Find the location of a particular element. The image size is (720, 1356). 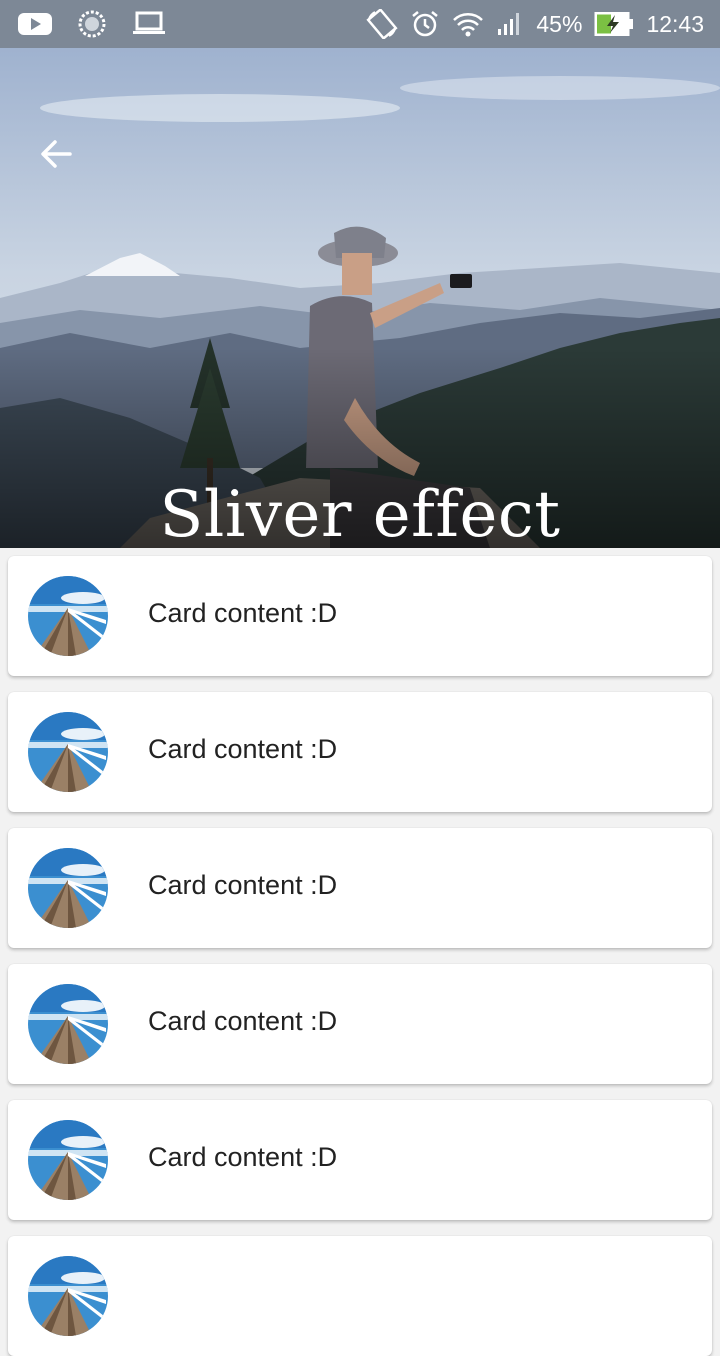

signal-icon is located at coordinates (510, 24).